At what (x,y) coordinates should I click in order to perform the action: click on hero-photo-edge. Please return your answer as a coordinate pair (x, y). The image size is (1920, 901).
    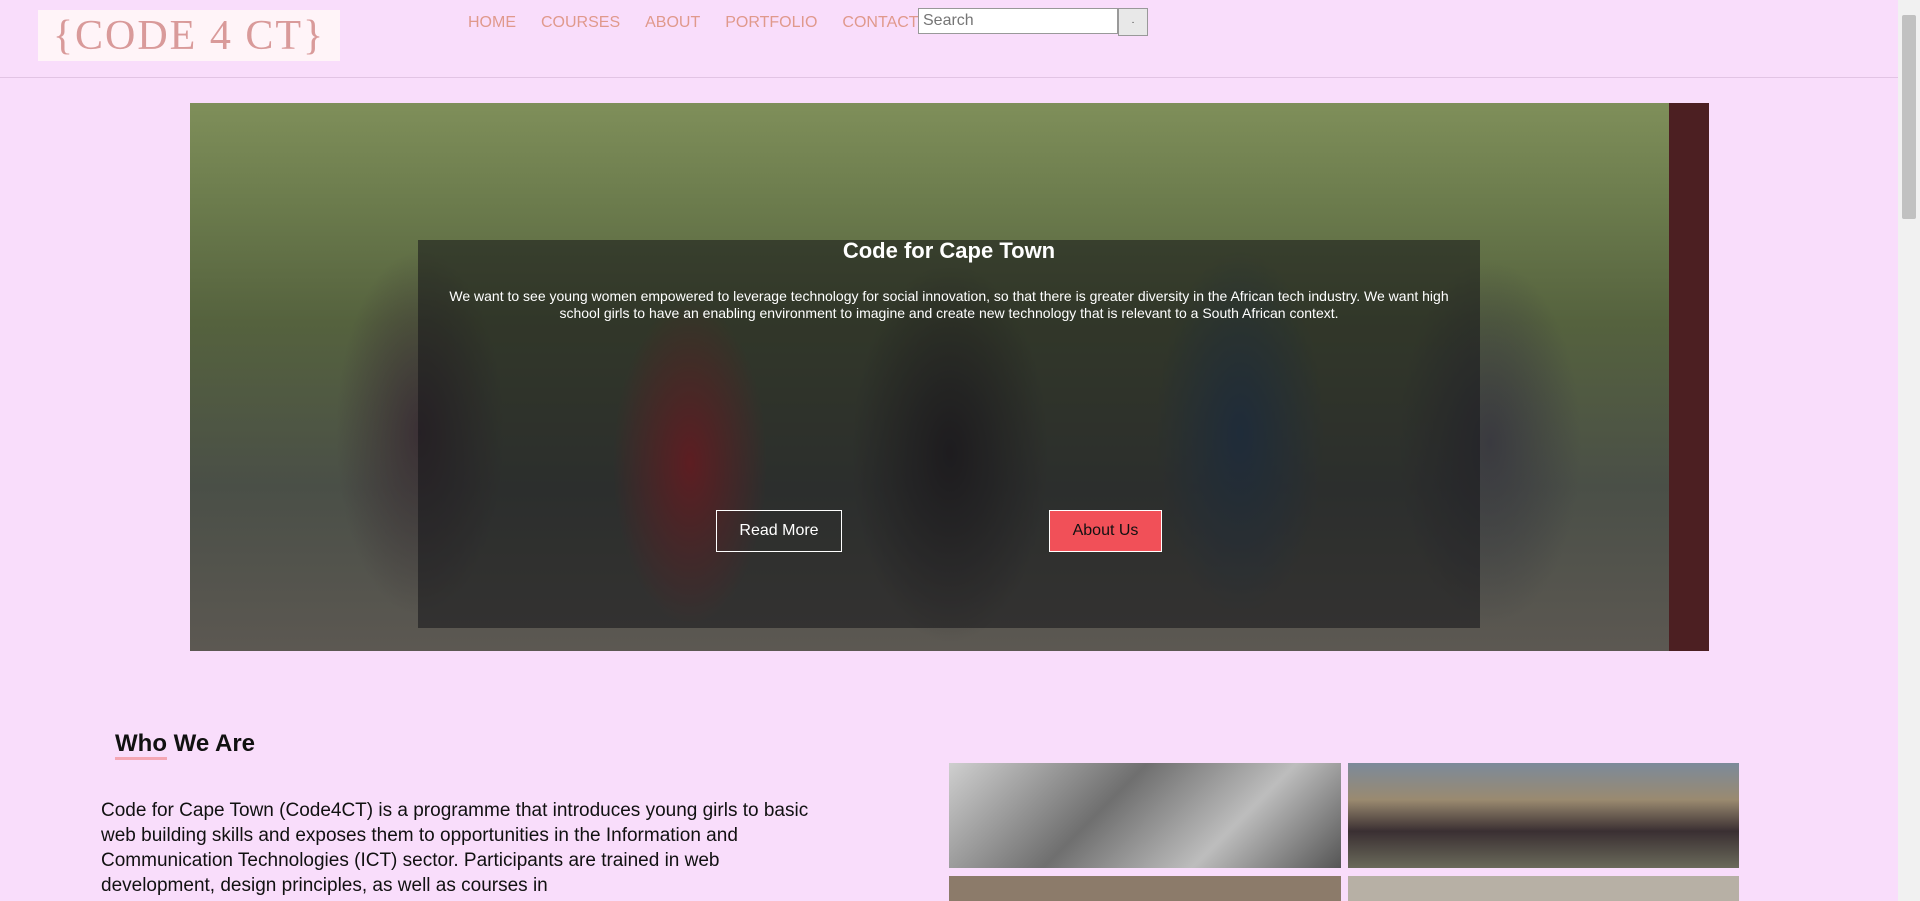
    Looking at the image, I should click on (1689, 377).